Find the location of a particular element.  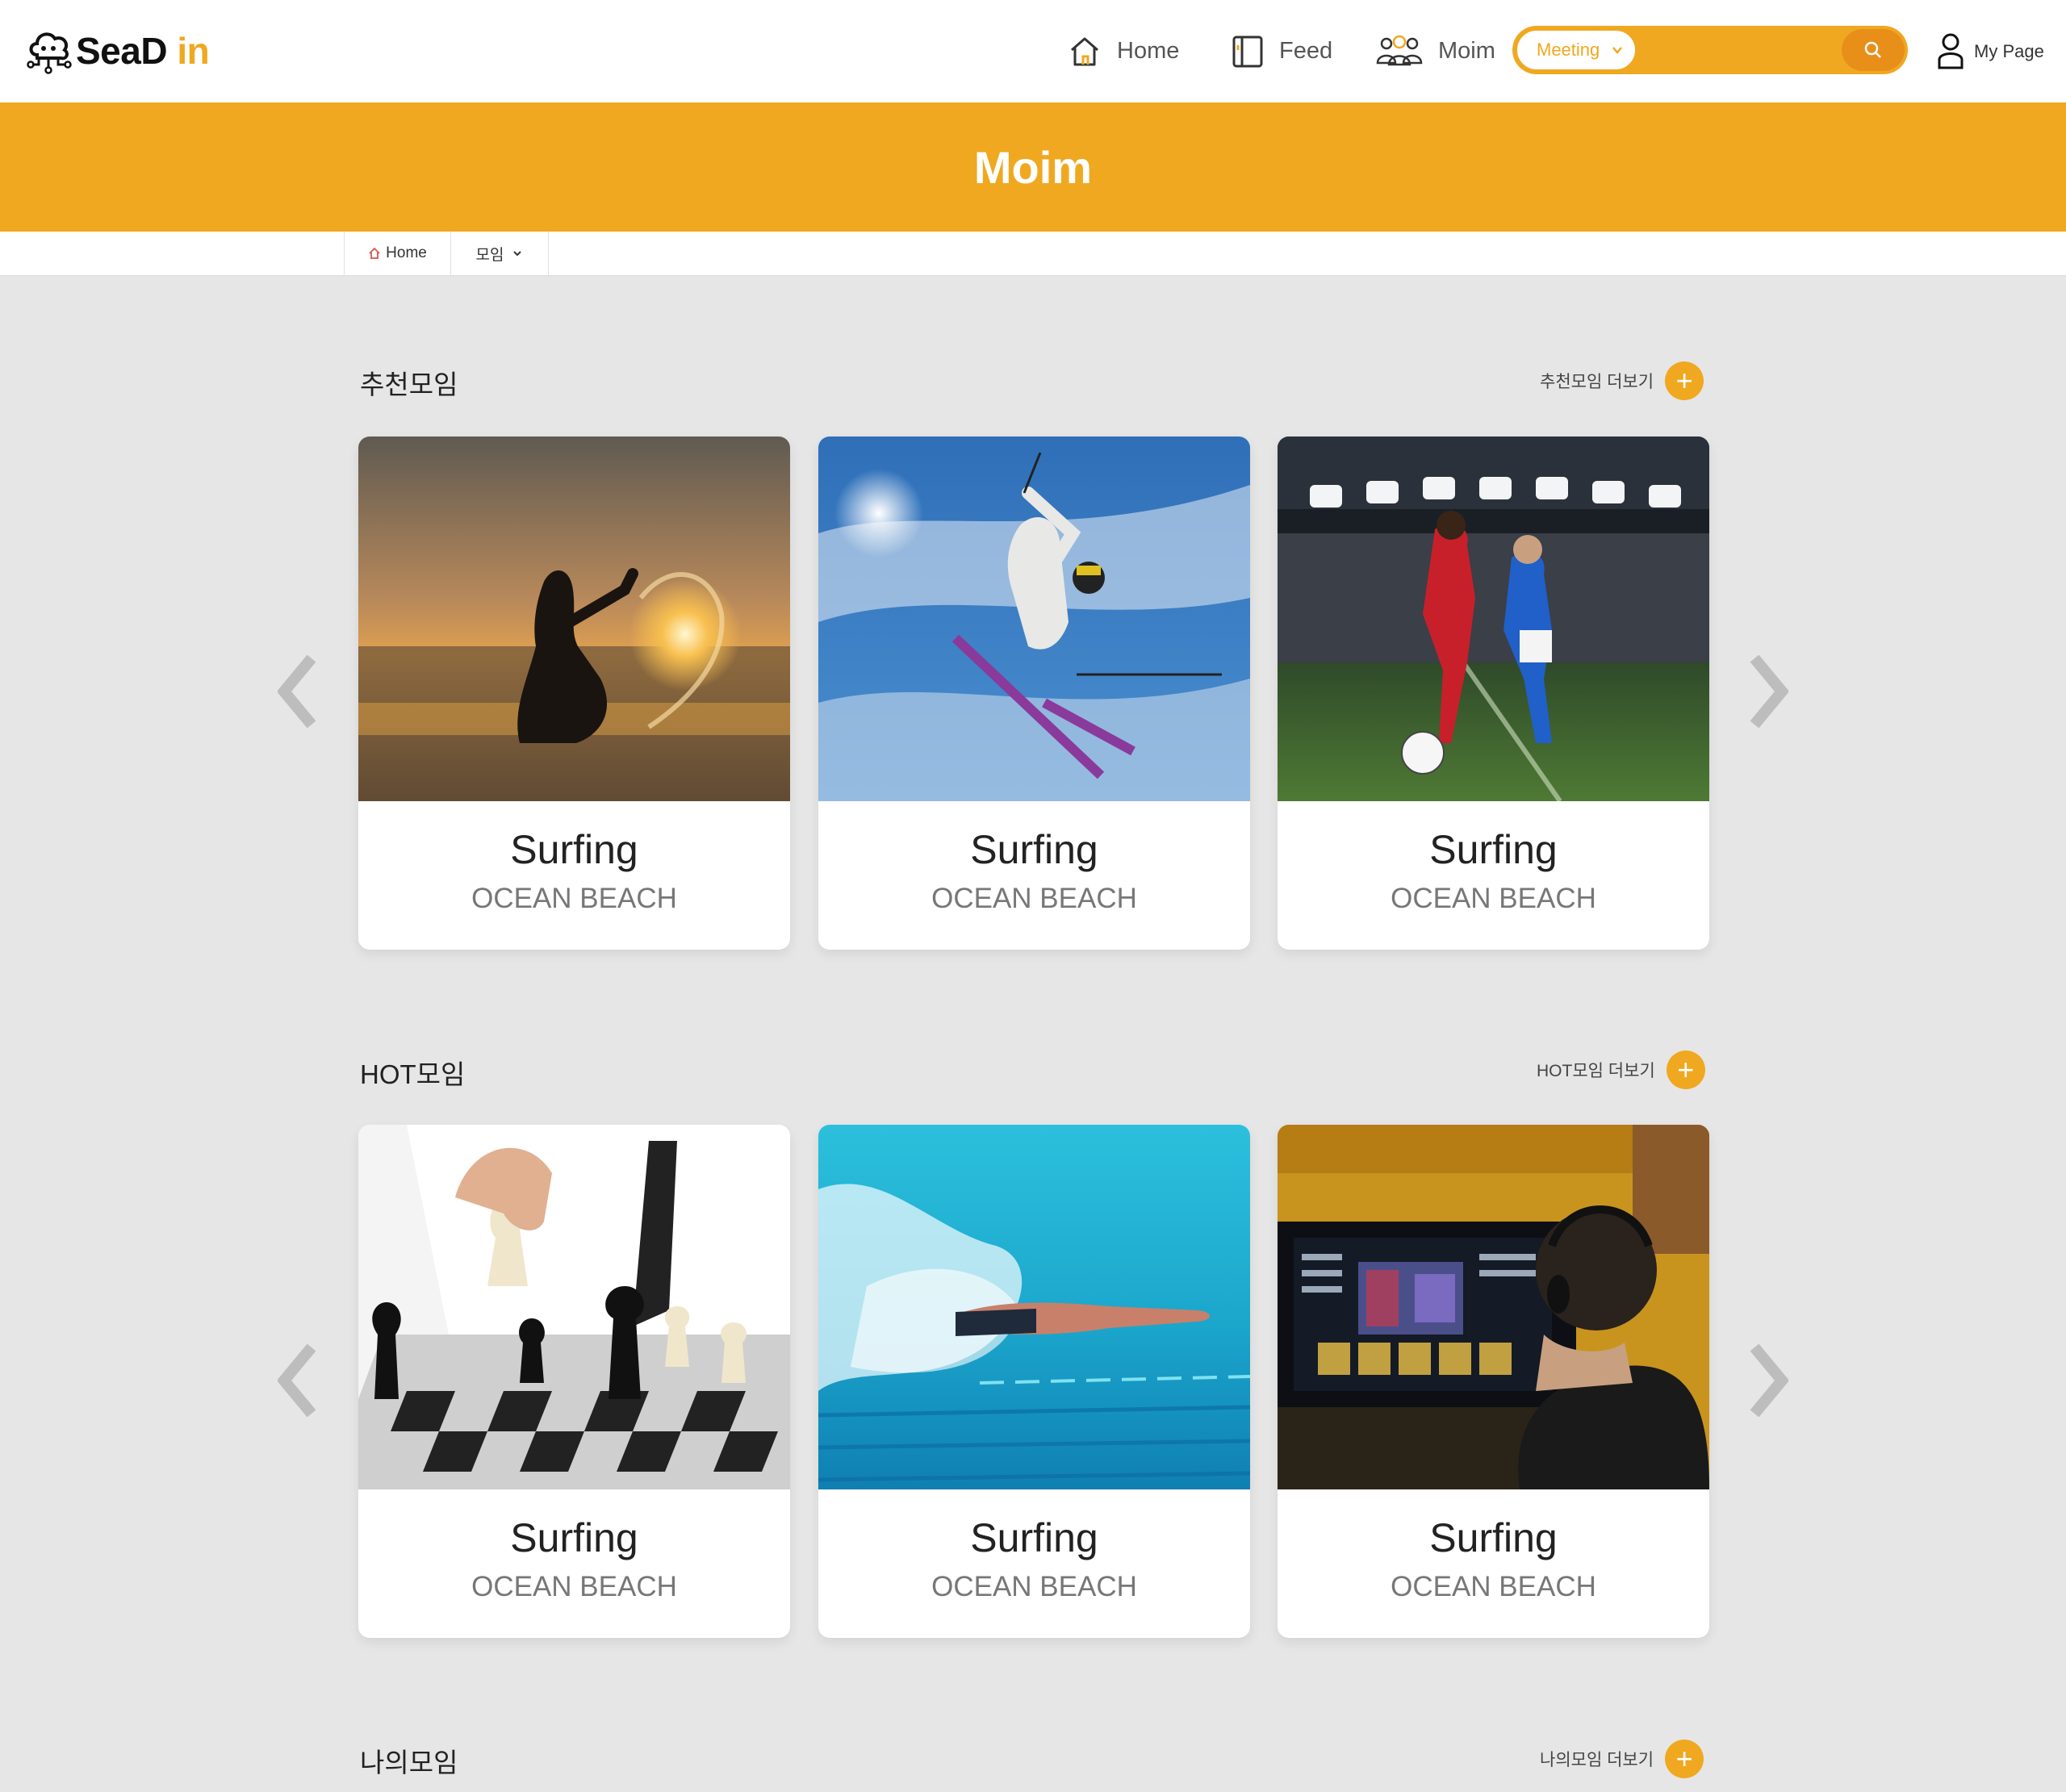

chess-game-photo is located at coordinates (574, 1307).